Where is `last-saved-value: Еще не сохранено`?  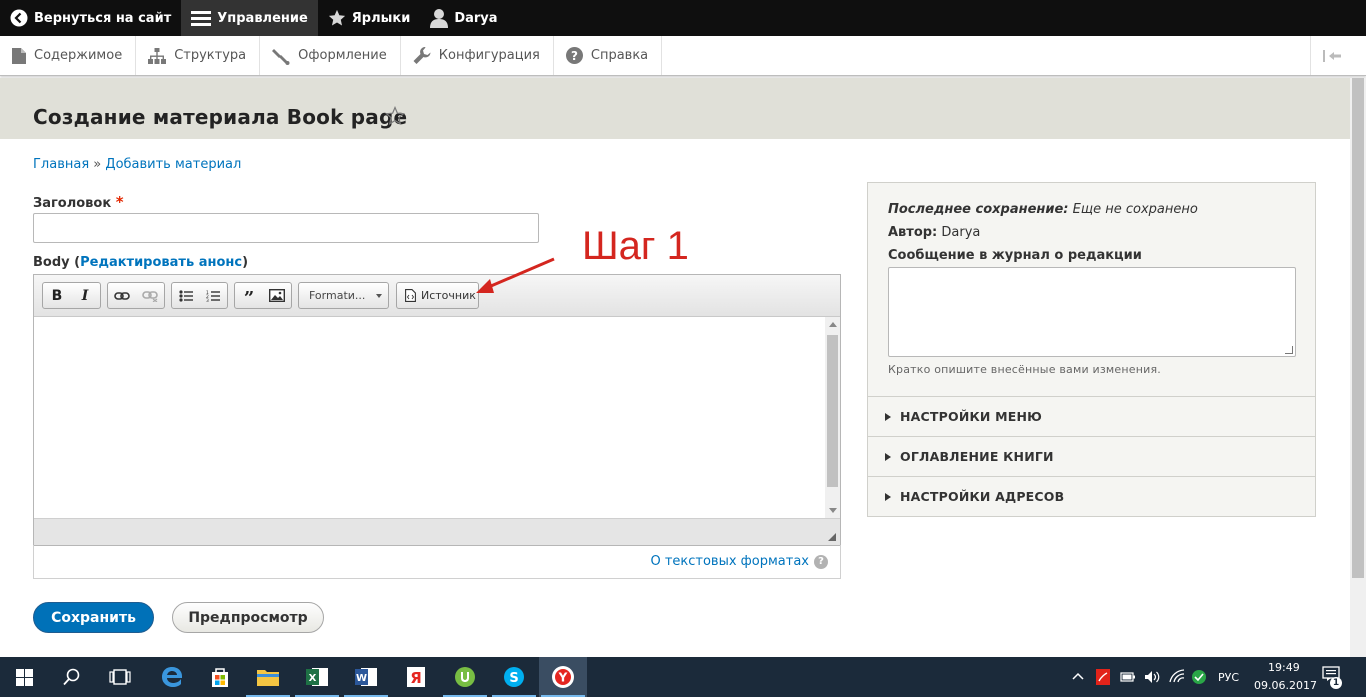
last-saved-value: Еще не сохранено is located at coordinates (1135, 209).